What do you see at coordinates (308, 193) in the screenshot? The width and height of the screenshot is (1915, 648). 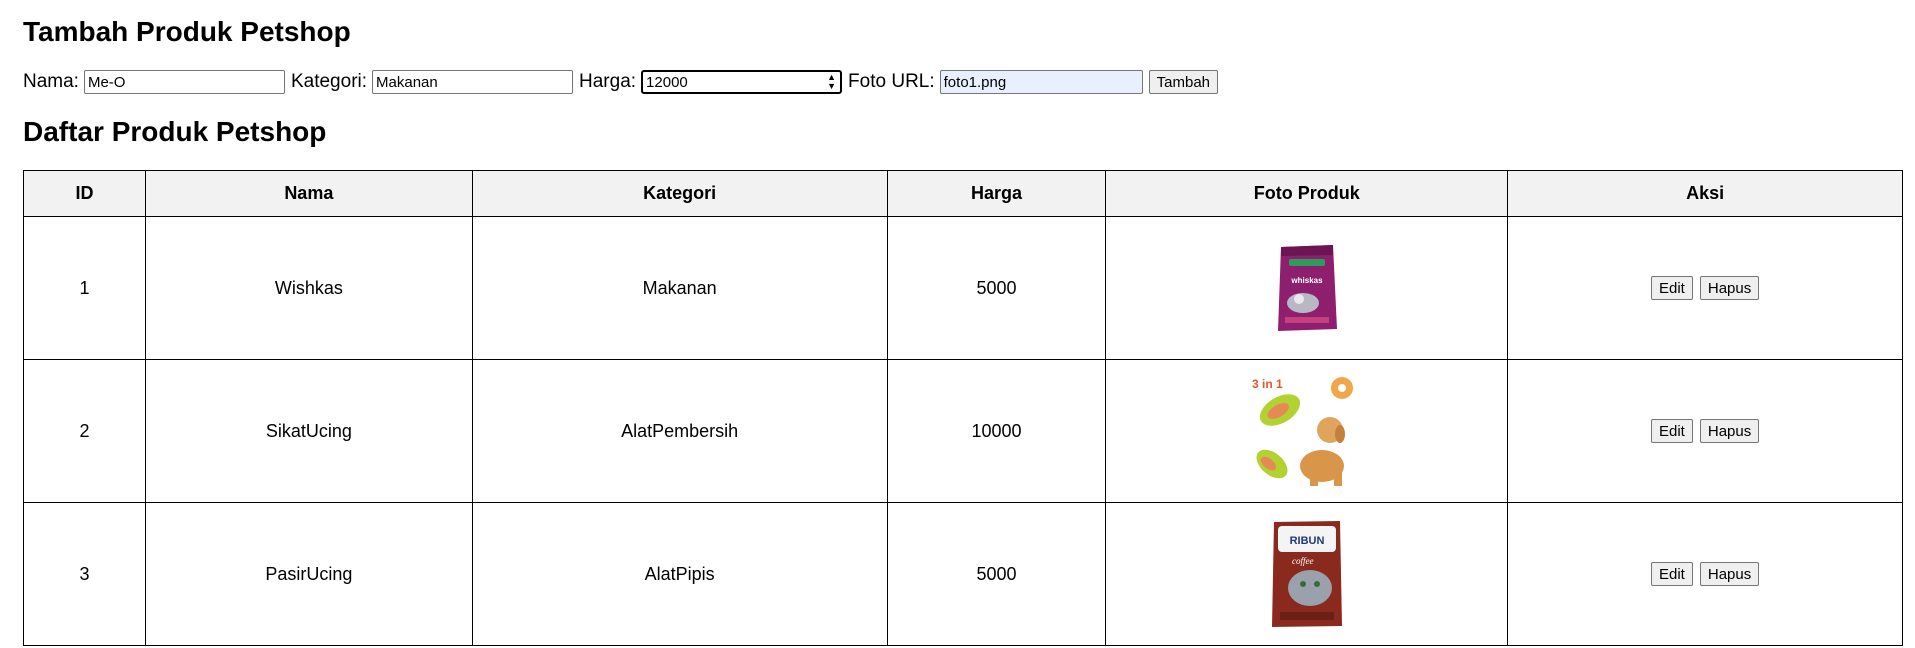 I see `column-header-nama: Nama` at bounding box center [308, 193].